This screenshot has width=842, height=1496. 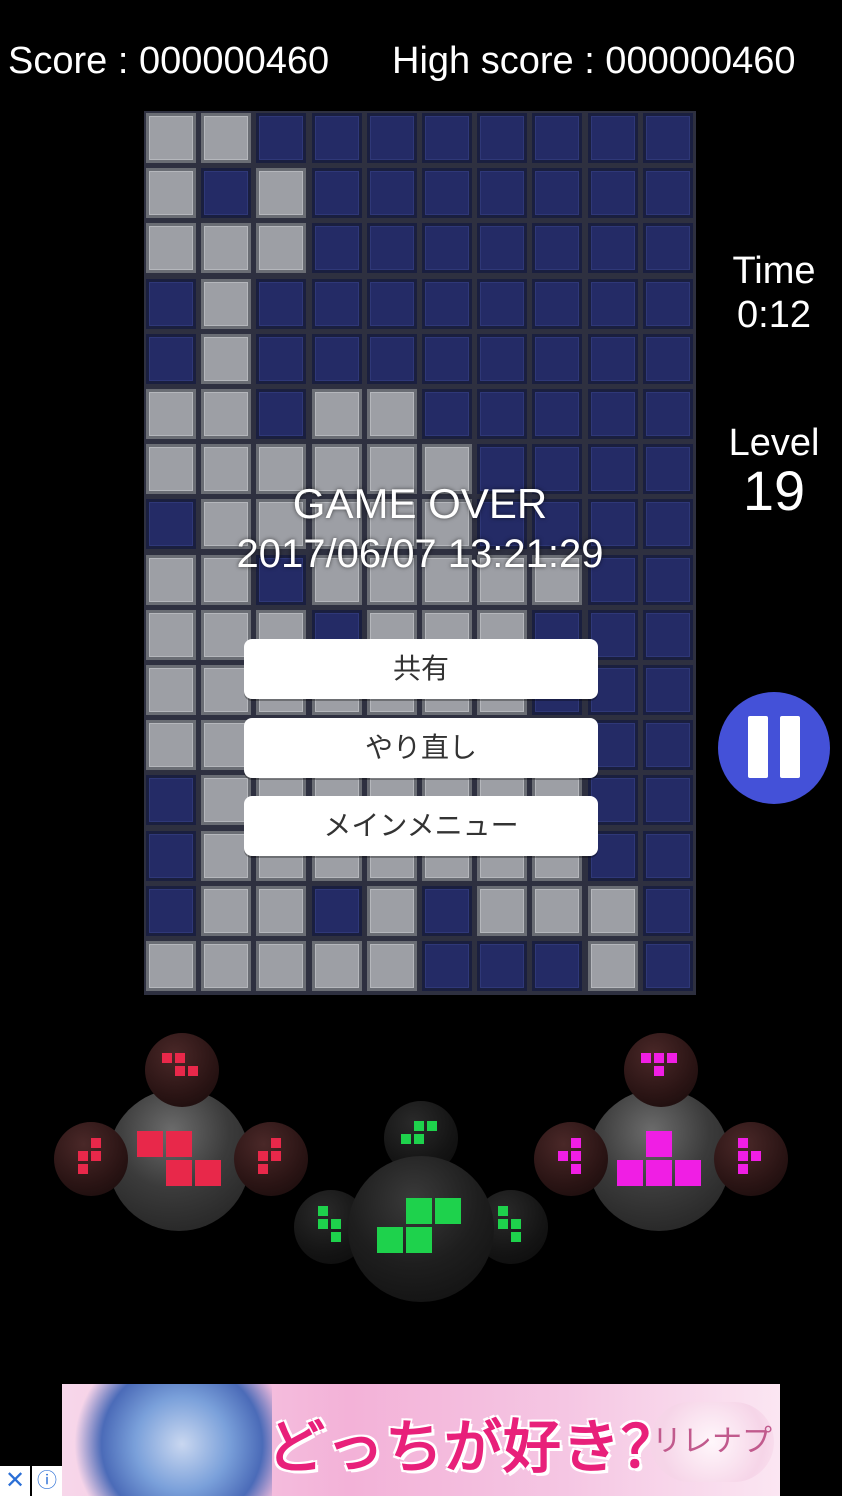 I want to click on time-label: Time, so click(x=774, y=271).